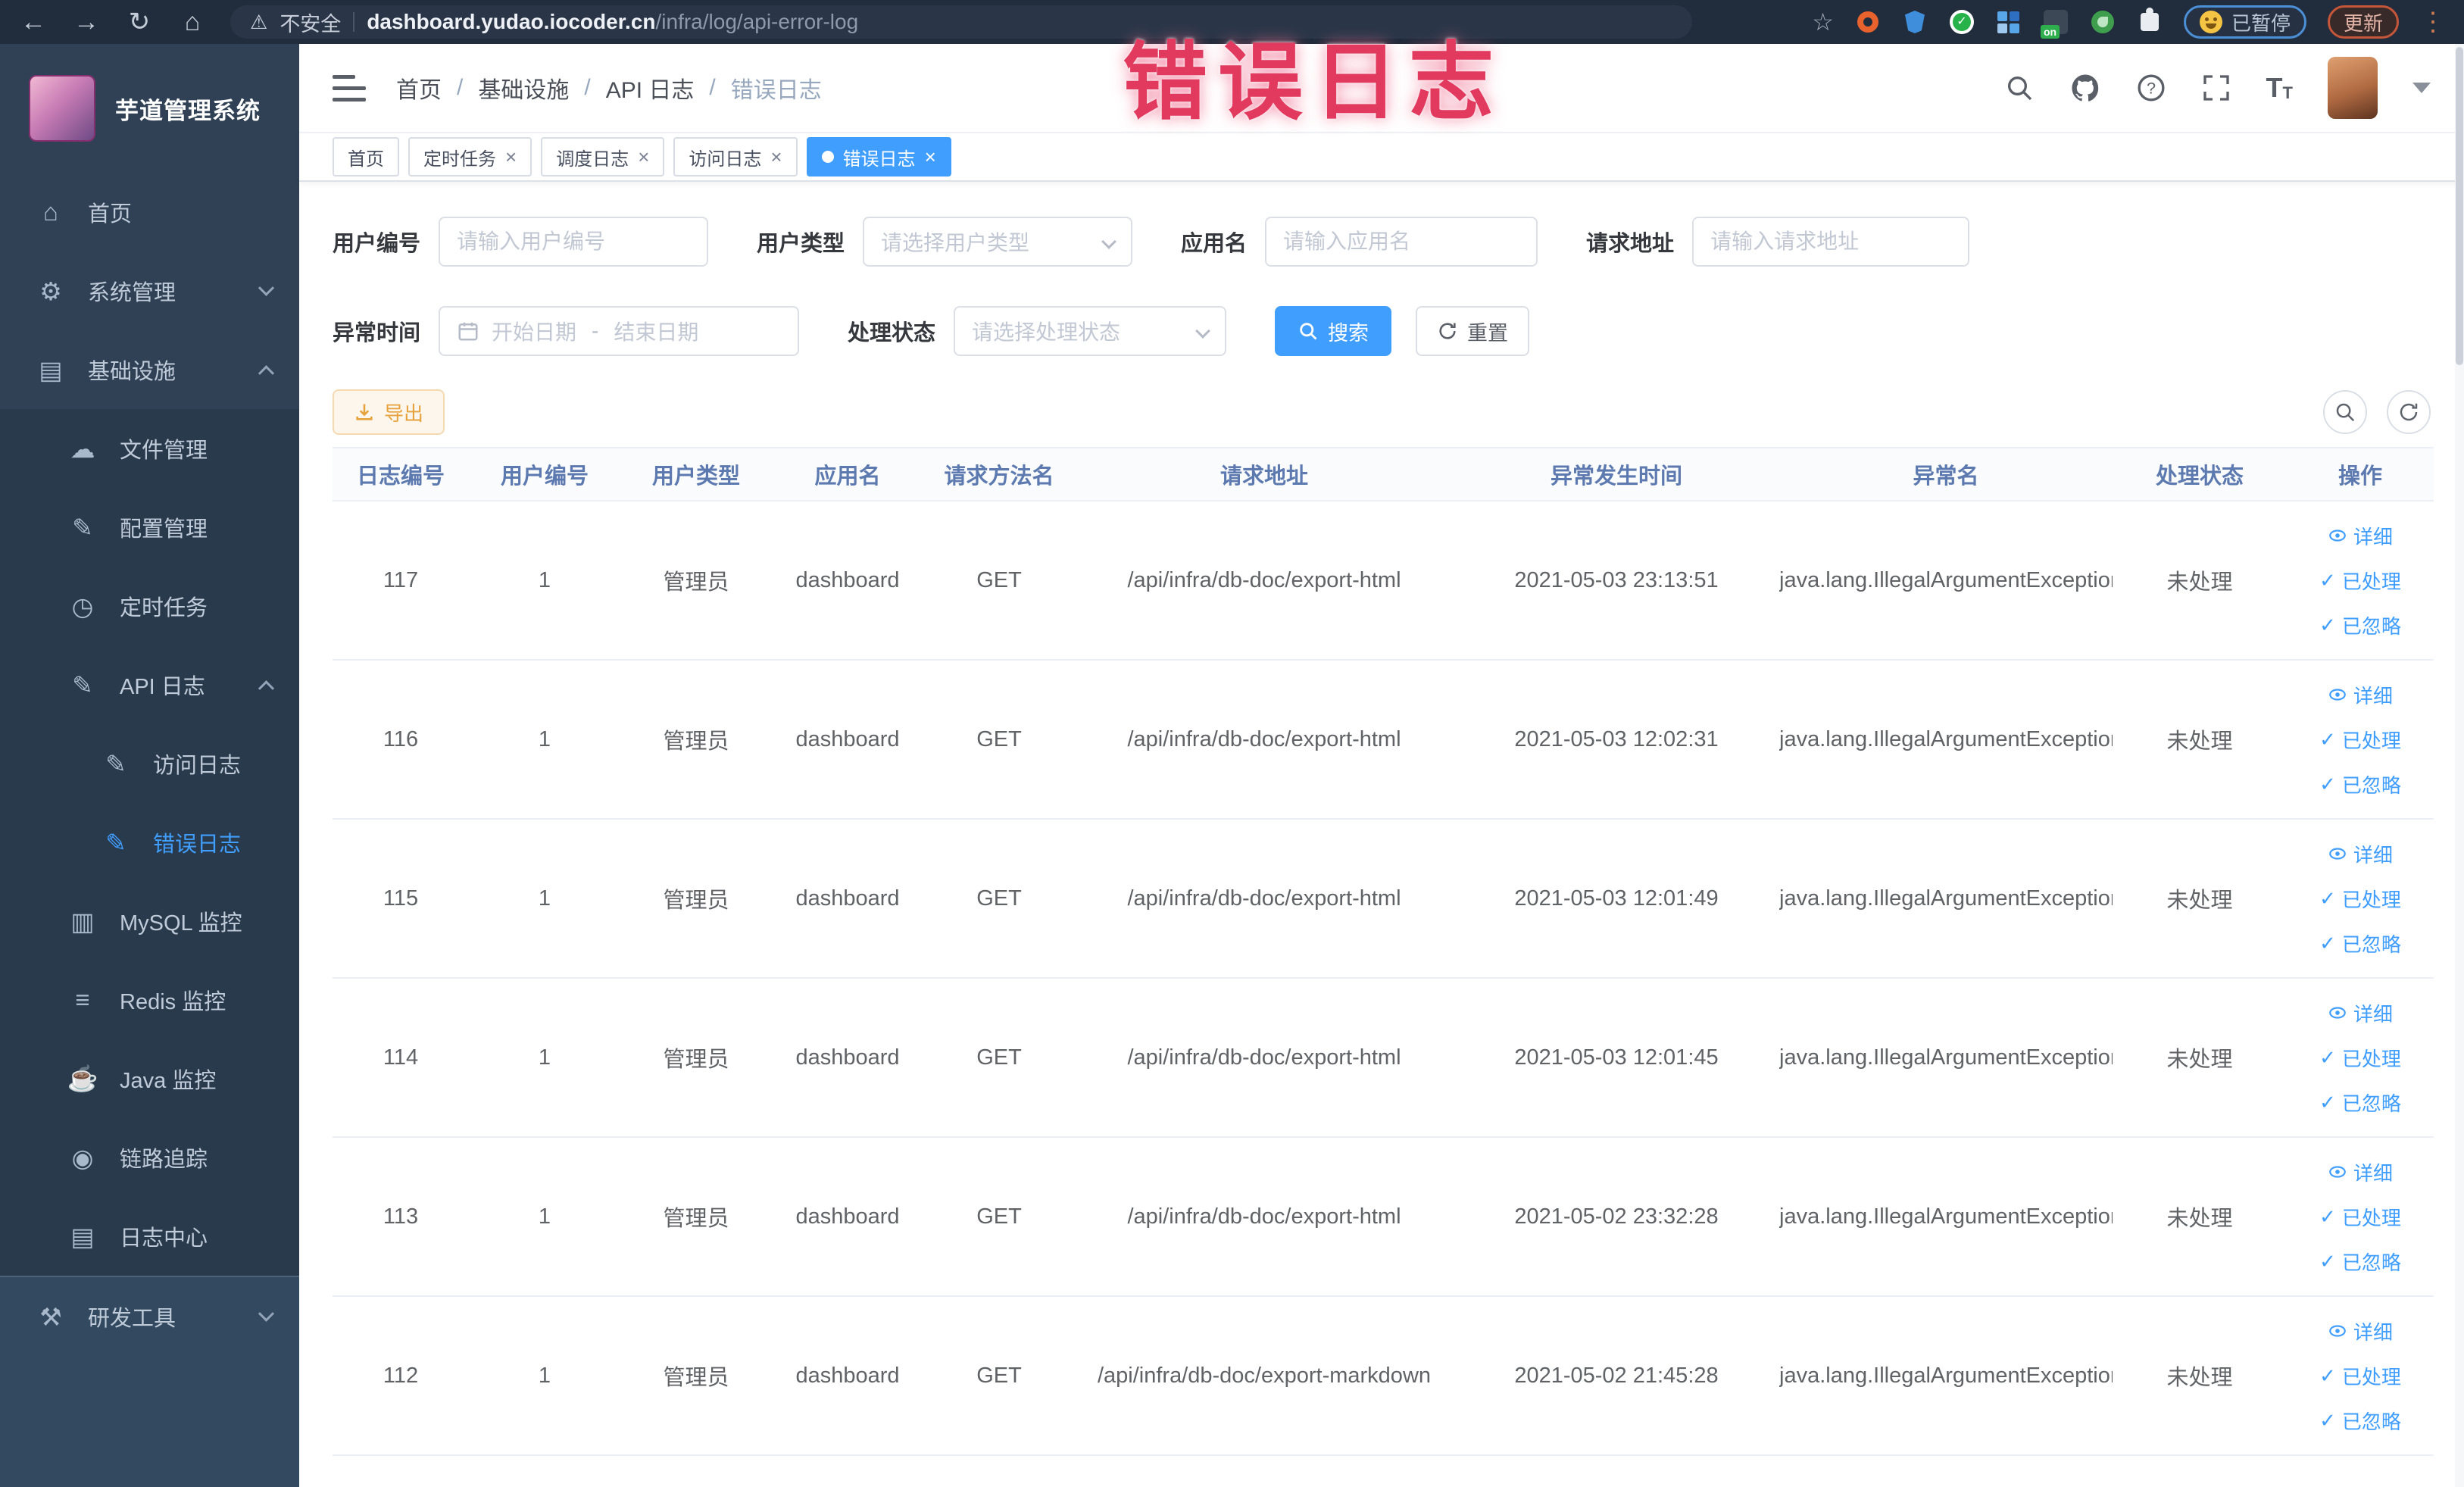 This screenshot has height=1487, width=2464. What do you see at coordinates (2345, 412) in the screenshot?
I see `toggle-search-button` at bounding box center [2345, 412].